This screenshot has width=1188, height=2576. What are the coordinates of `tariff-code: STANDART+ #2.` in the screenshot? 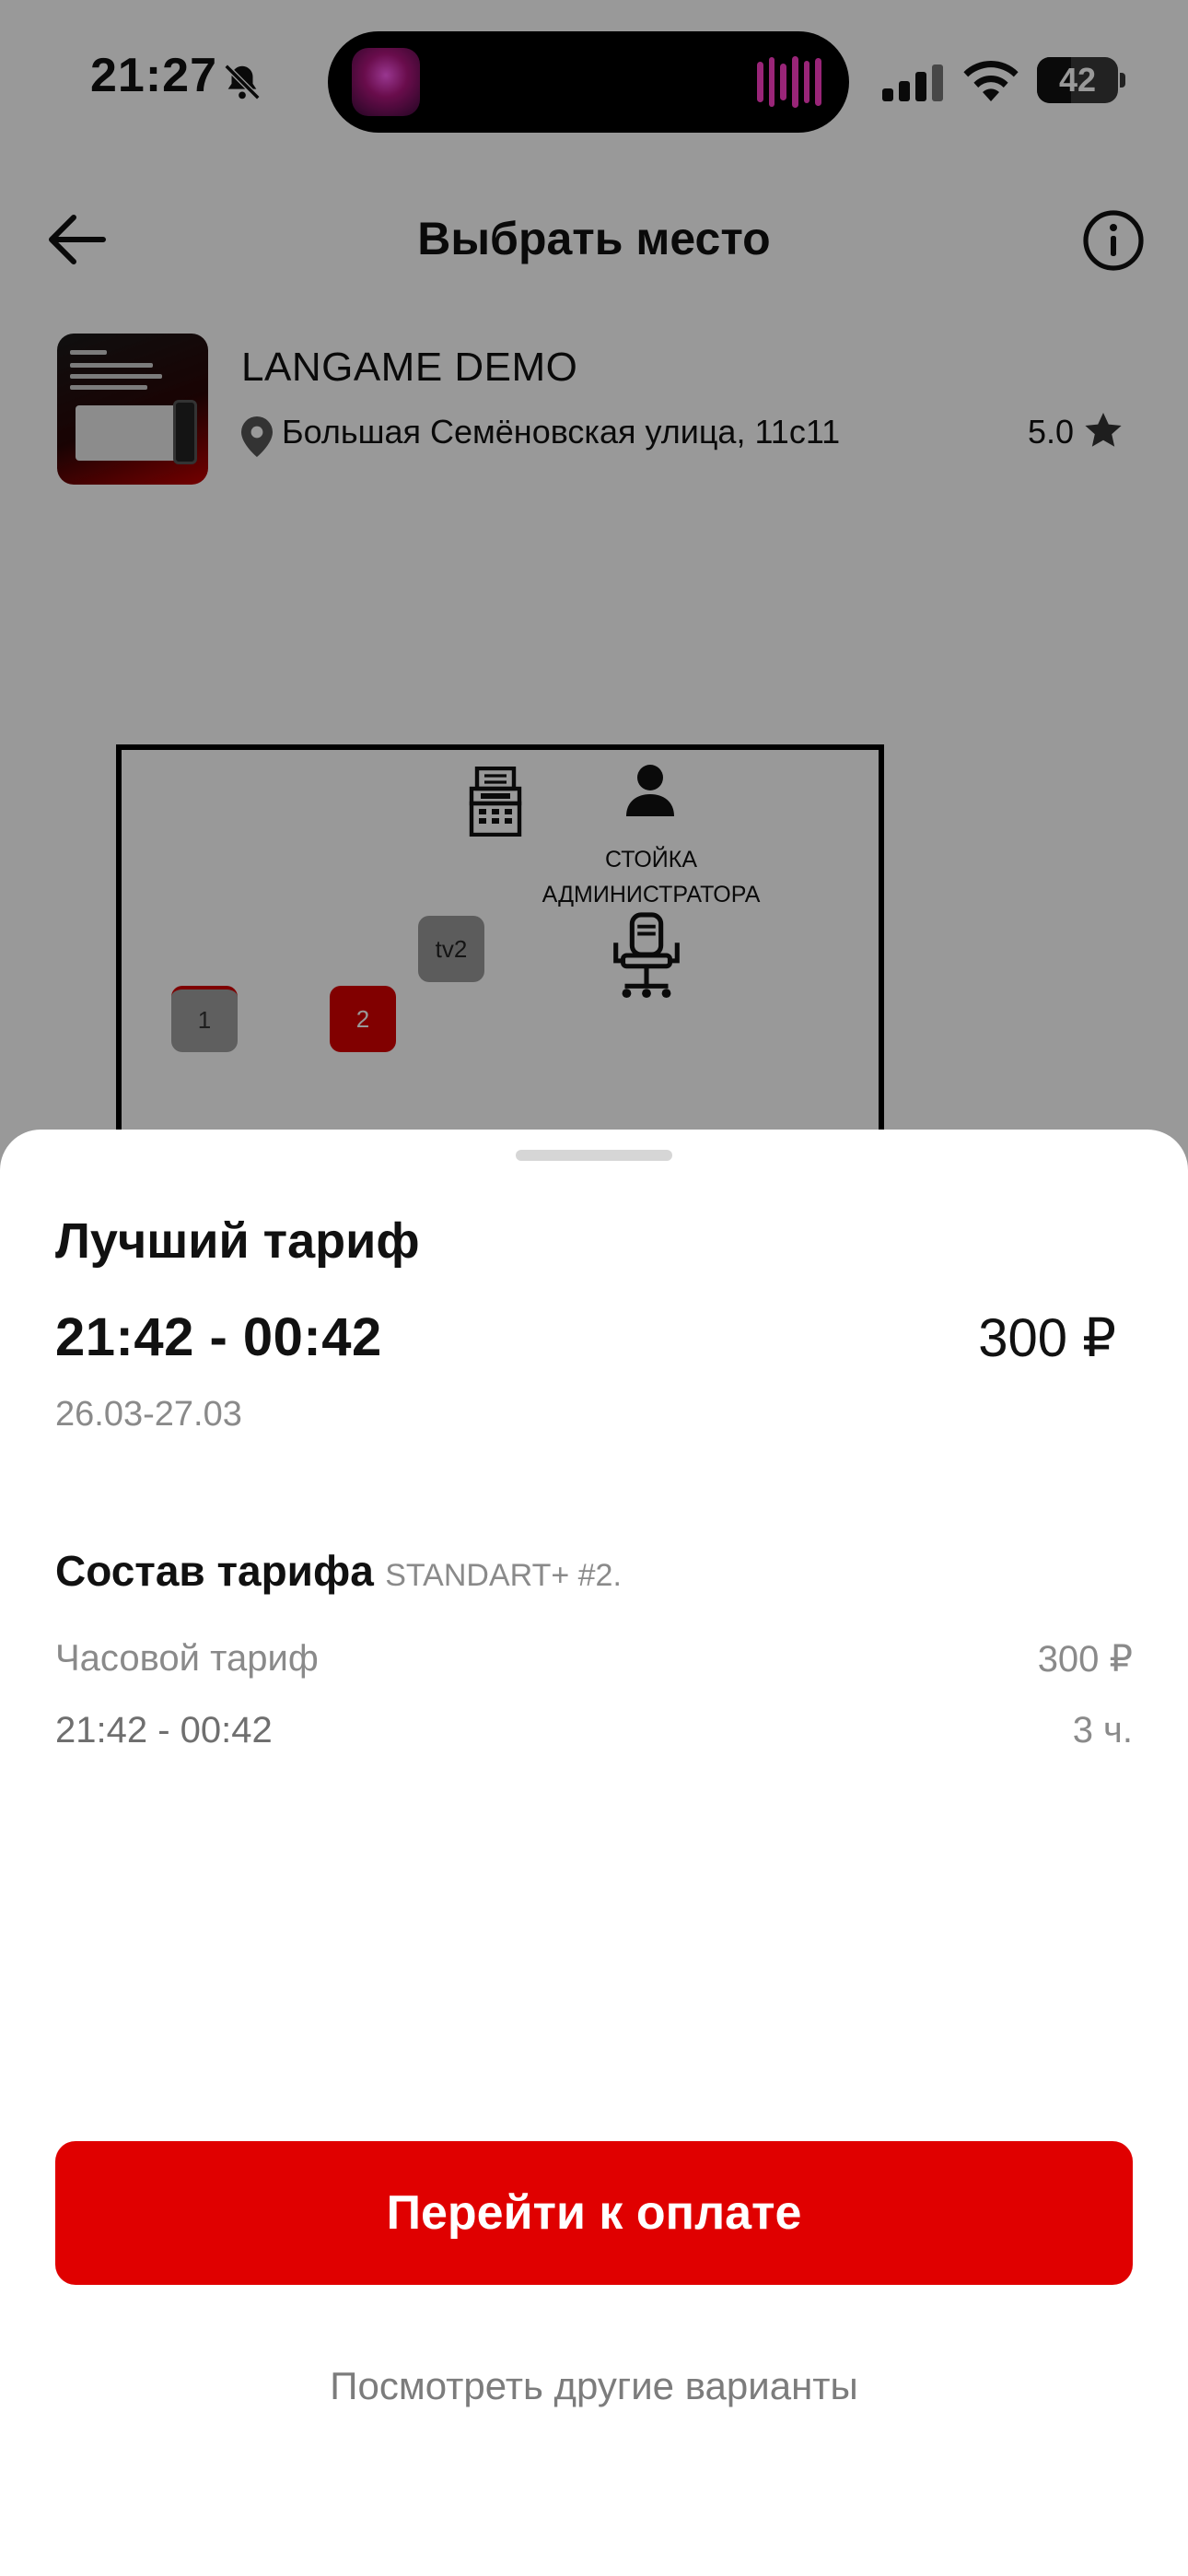 It's located at (503, 1575).